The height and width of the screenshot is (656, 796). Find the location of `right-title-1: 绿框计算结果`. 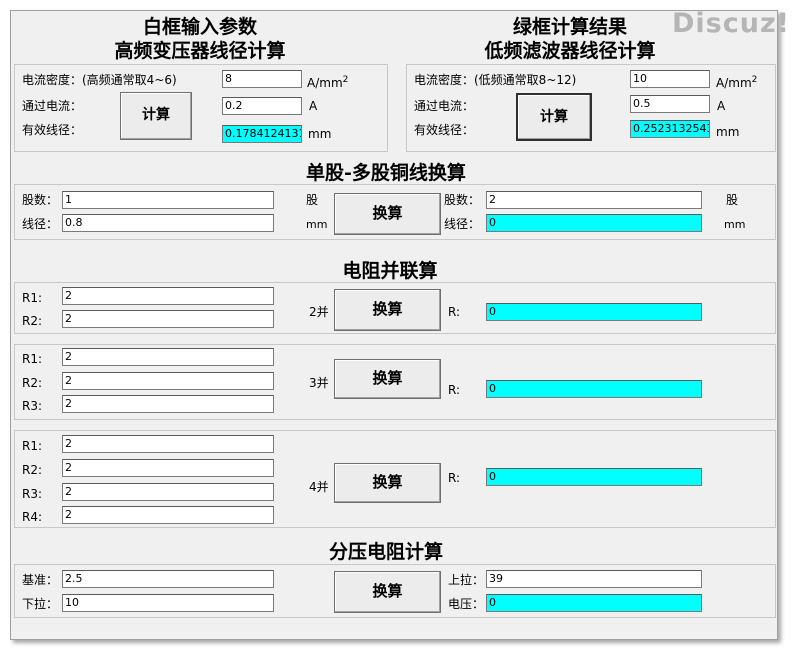

right-title-1: 绿框计算结果 is located at coordinates (569, 27).